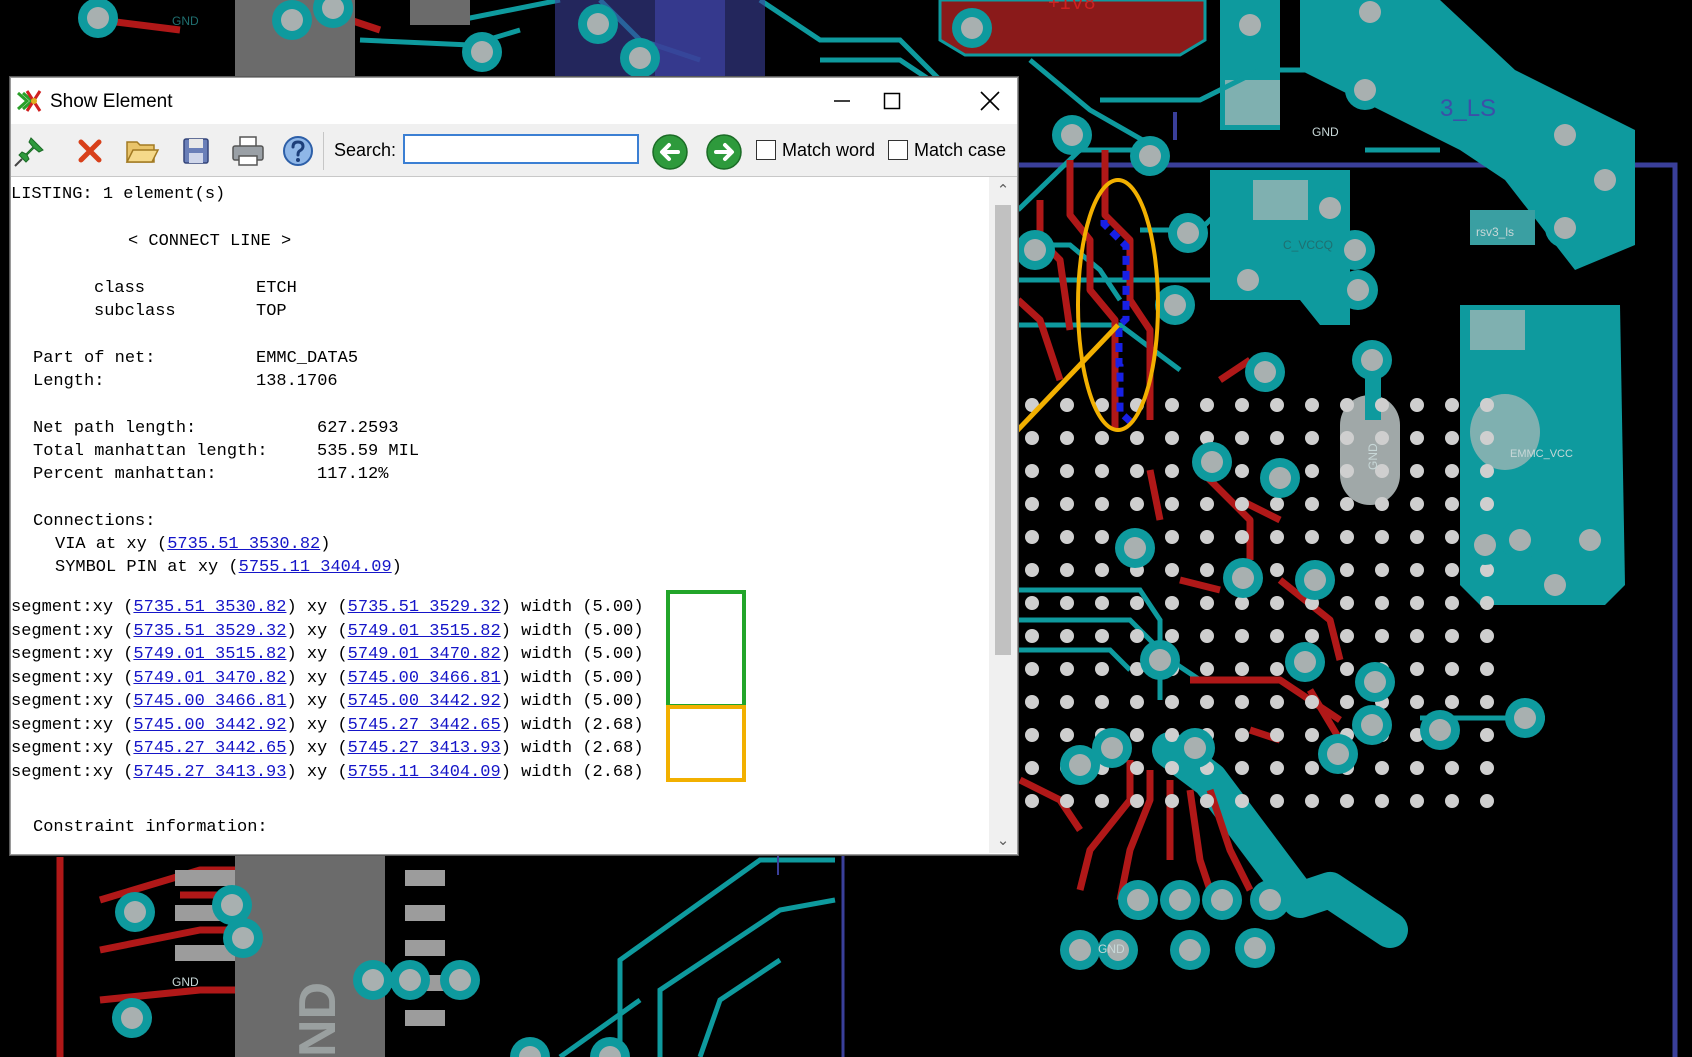 The image size is (1692, 1057). What do you see at coordinates (90, 151) in the screenshot?
I see `delete-button` at bounding box center [90, 151].